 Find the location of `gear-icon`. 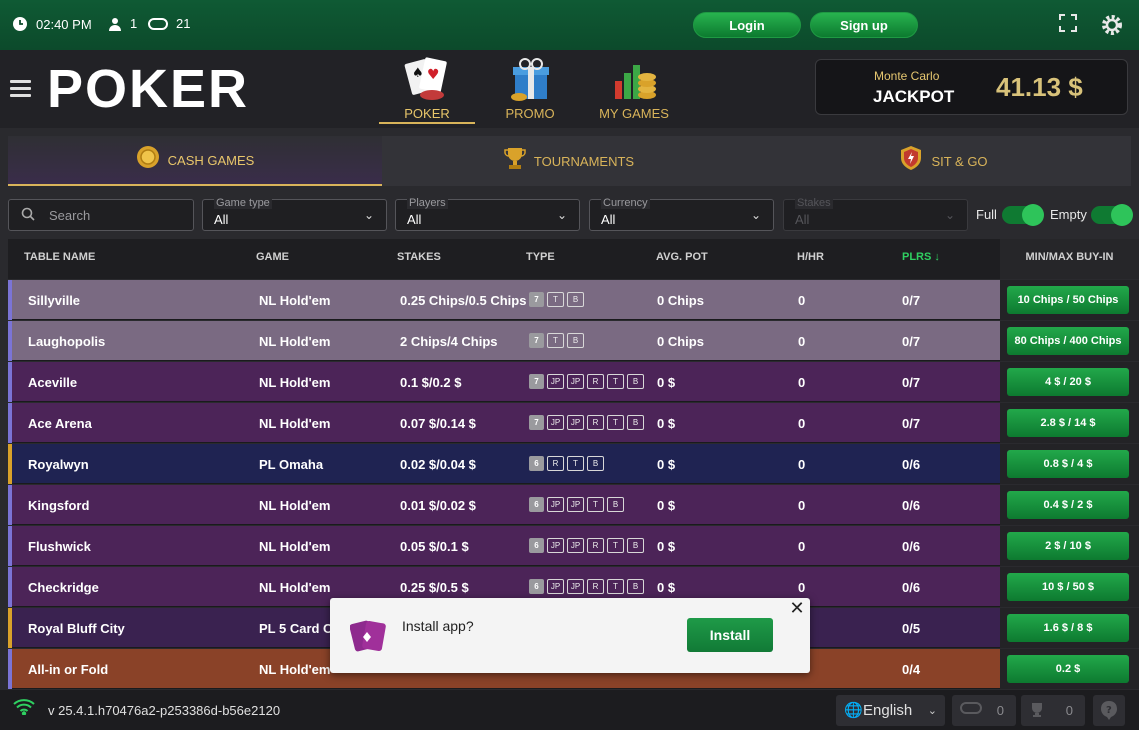

gear-icon is located at coordinates (1112, 25).